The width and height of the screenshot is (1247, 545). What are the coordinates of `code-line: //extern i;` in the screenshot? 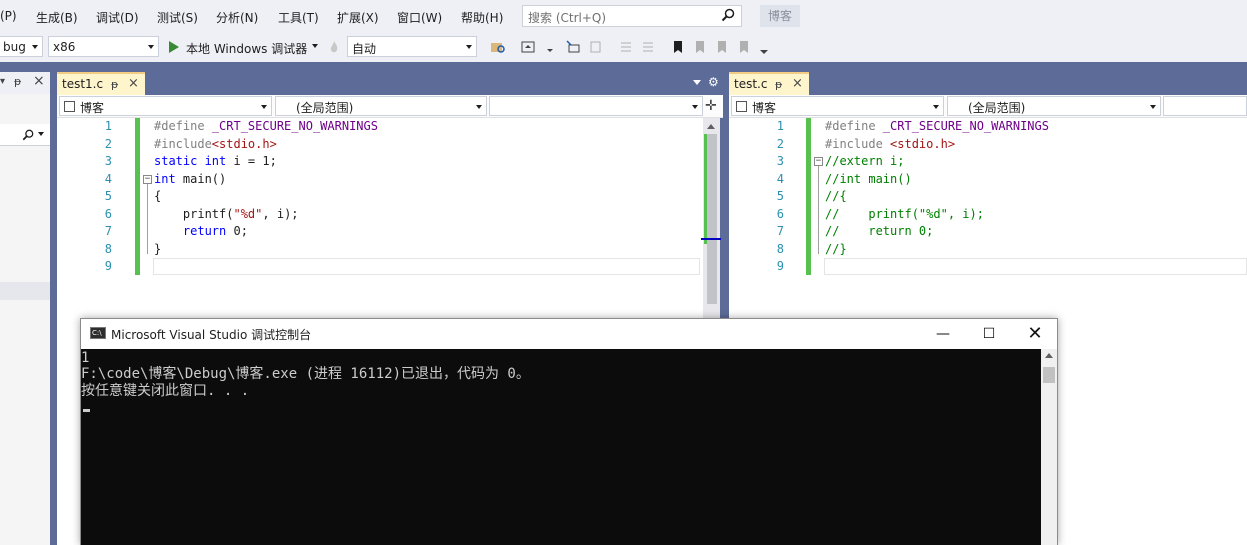 It's located at (865, 161).